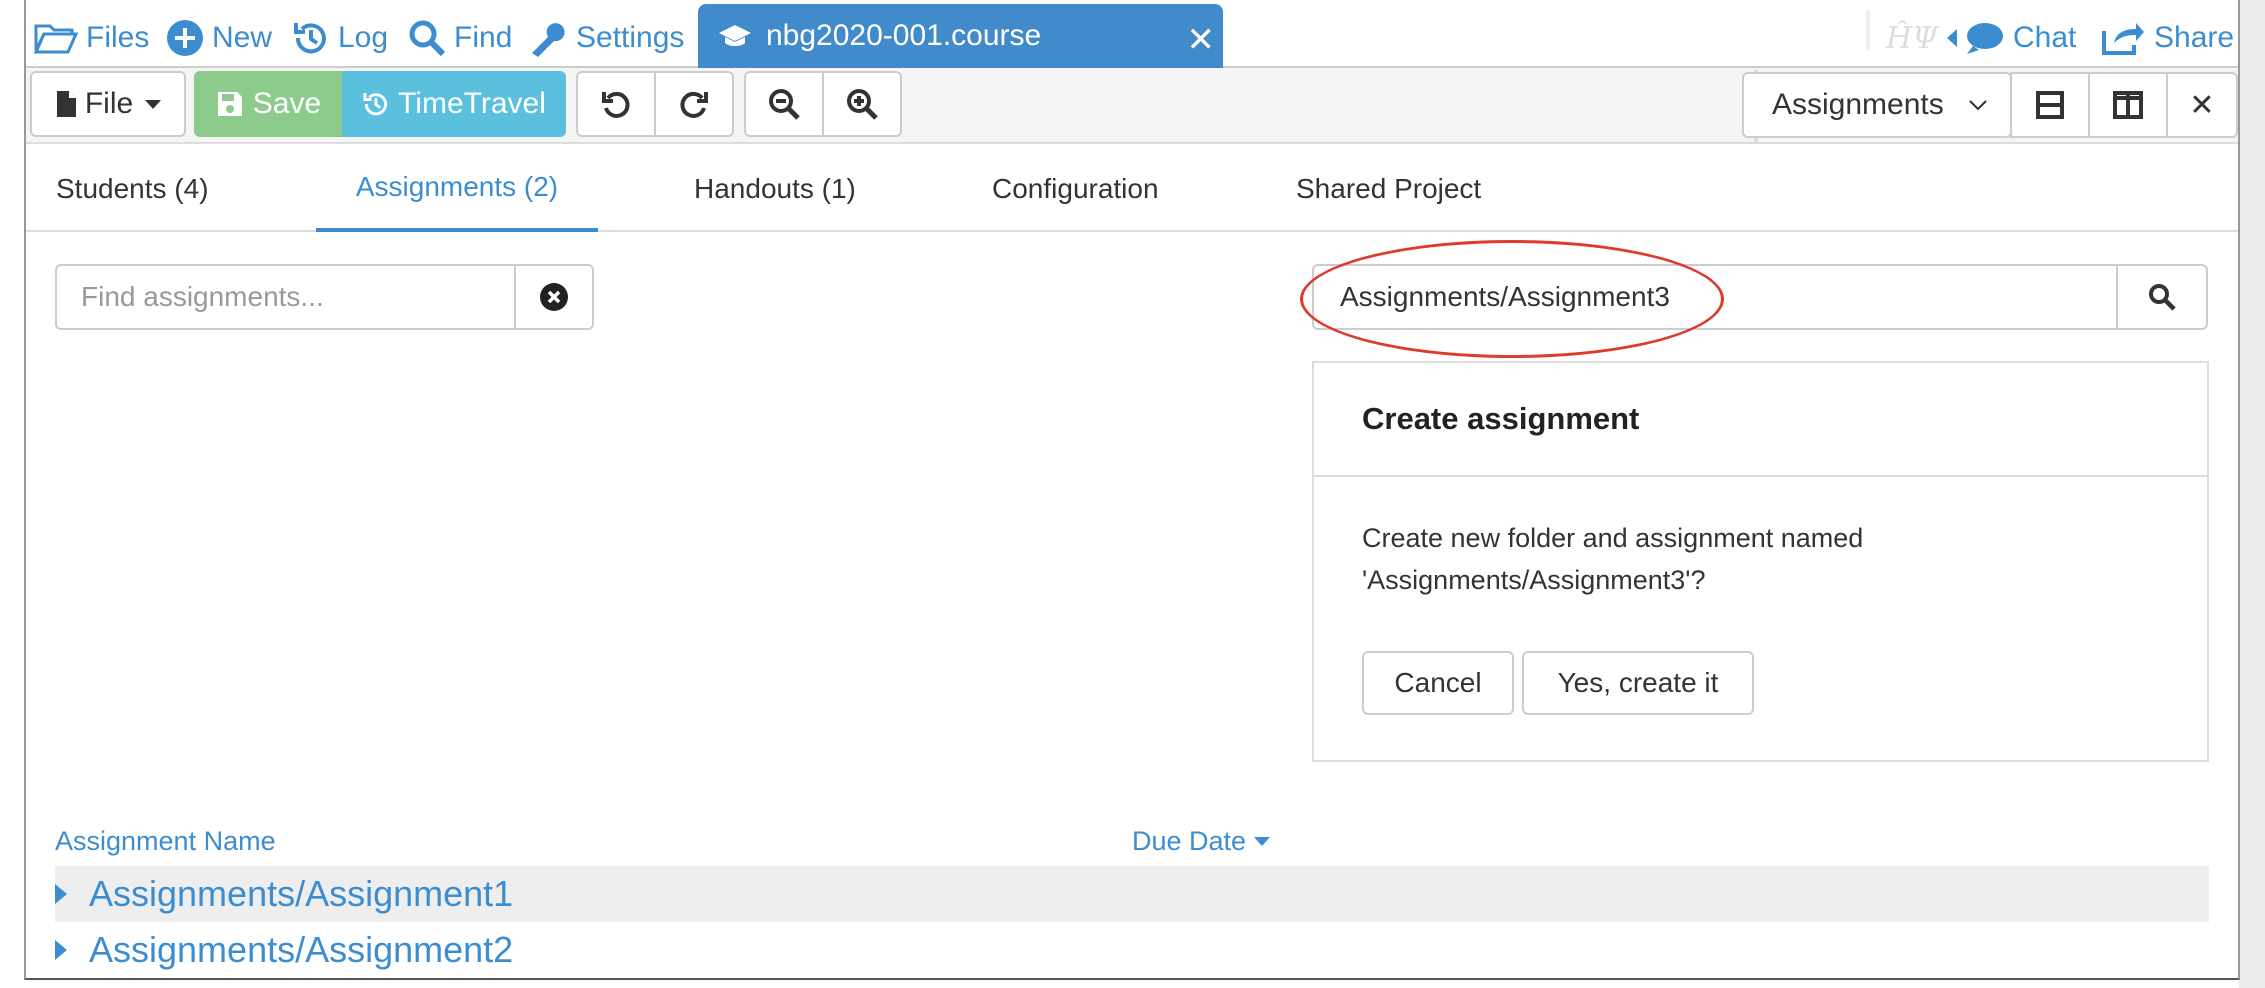  What do you see at coordinates (472, 103) in the screenshot?
I see `timetravel-label: TimeTravel` at bounding box center [472, 103].